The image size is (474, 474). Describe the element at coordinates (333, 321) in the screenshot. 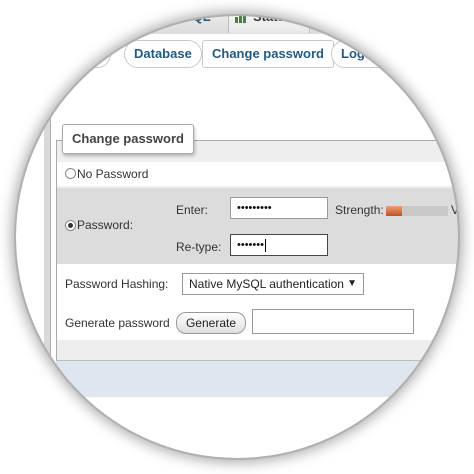

I see `generated-password-input` at that location.